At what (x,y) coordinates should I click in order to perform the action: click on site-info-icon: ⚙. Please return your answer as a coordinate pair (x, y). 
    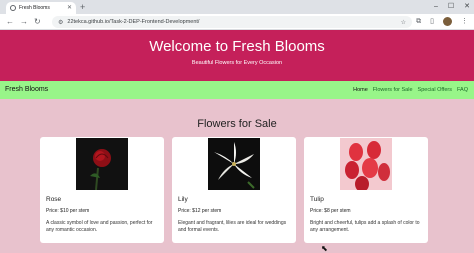
    Looking at the image, I should click on (60, 22).